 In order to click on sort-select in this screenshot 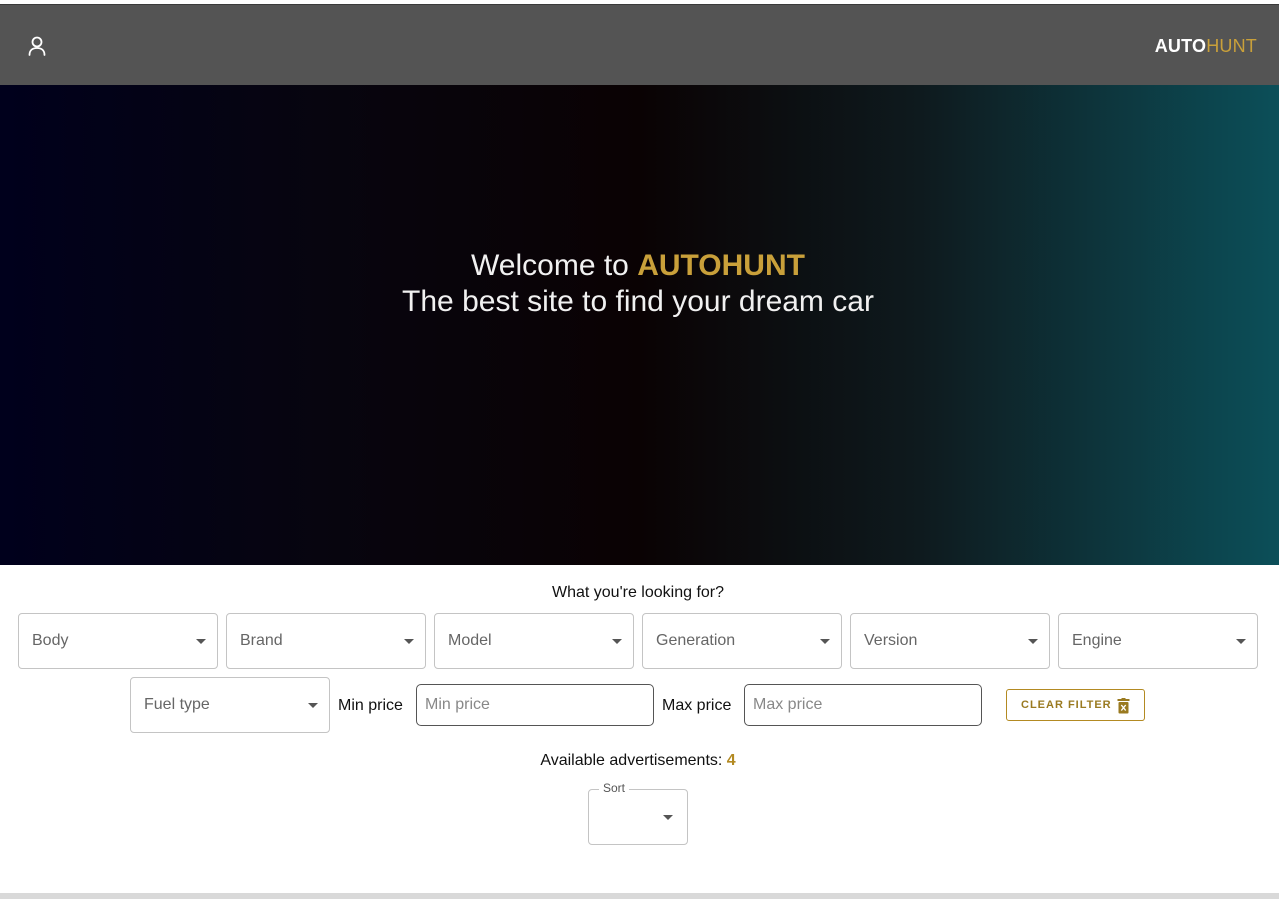, I will do `click(638, 817)`.